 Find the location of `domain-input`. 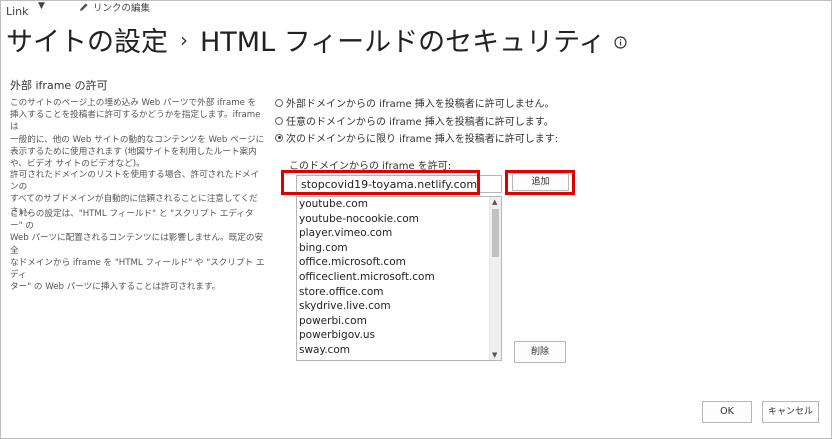

domain-input is located at coordinates (399, 184).